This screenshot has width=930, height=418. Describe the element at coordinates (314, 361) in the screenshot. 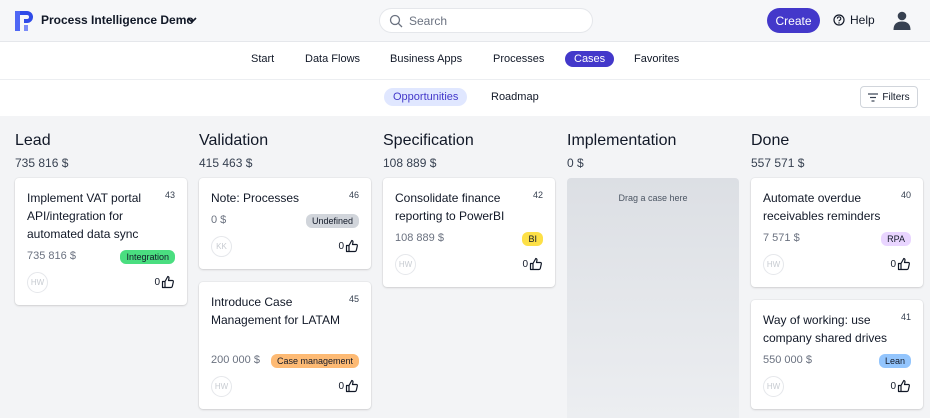

I see `card-tag: Case management` at that location.